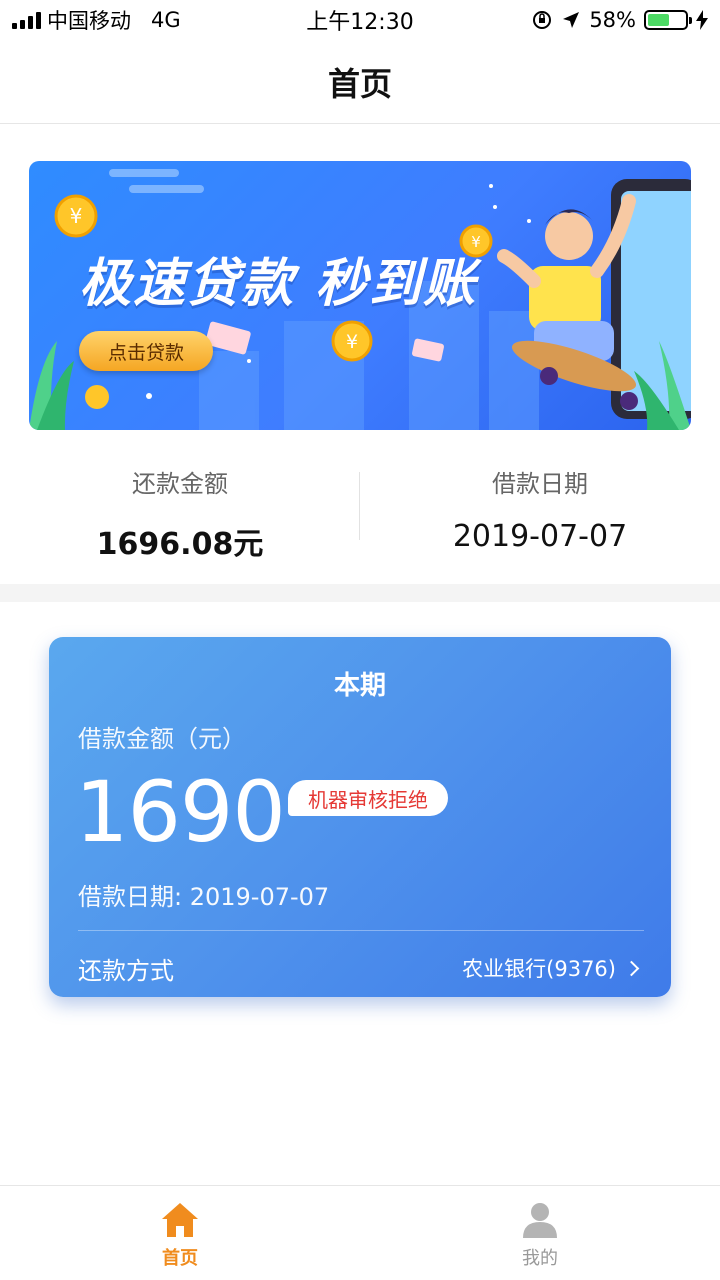  Describe the element at coordinates (702, 20) in the screenshot. I see `charging-icon` at that location.